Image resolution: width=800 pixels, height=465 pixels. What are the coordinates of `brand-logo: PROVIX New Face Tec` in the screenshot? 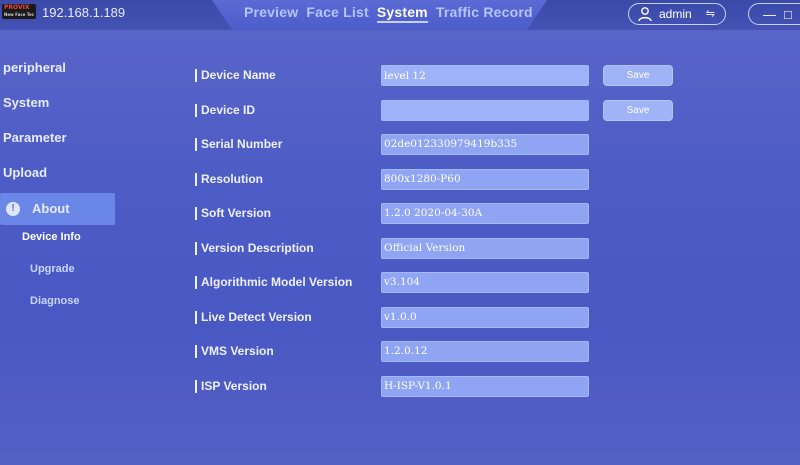 It's located at (19, 11).